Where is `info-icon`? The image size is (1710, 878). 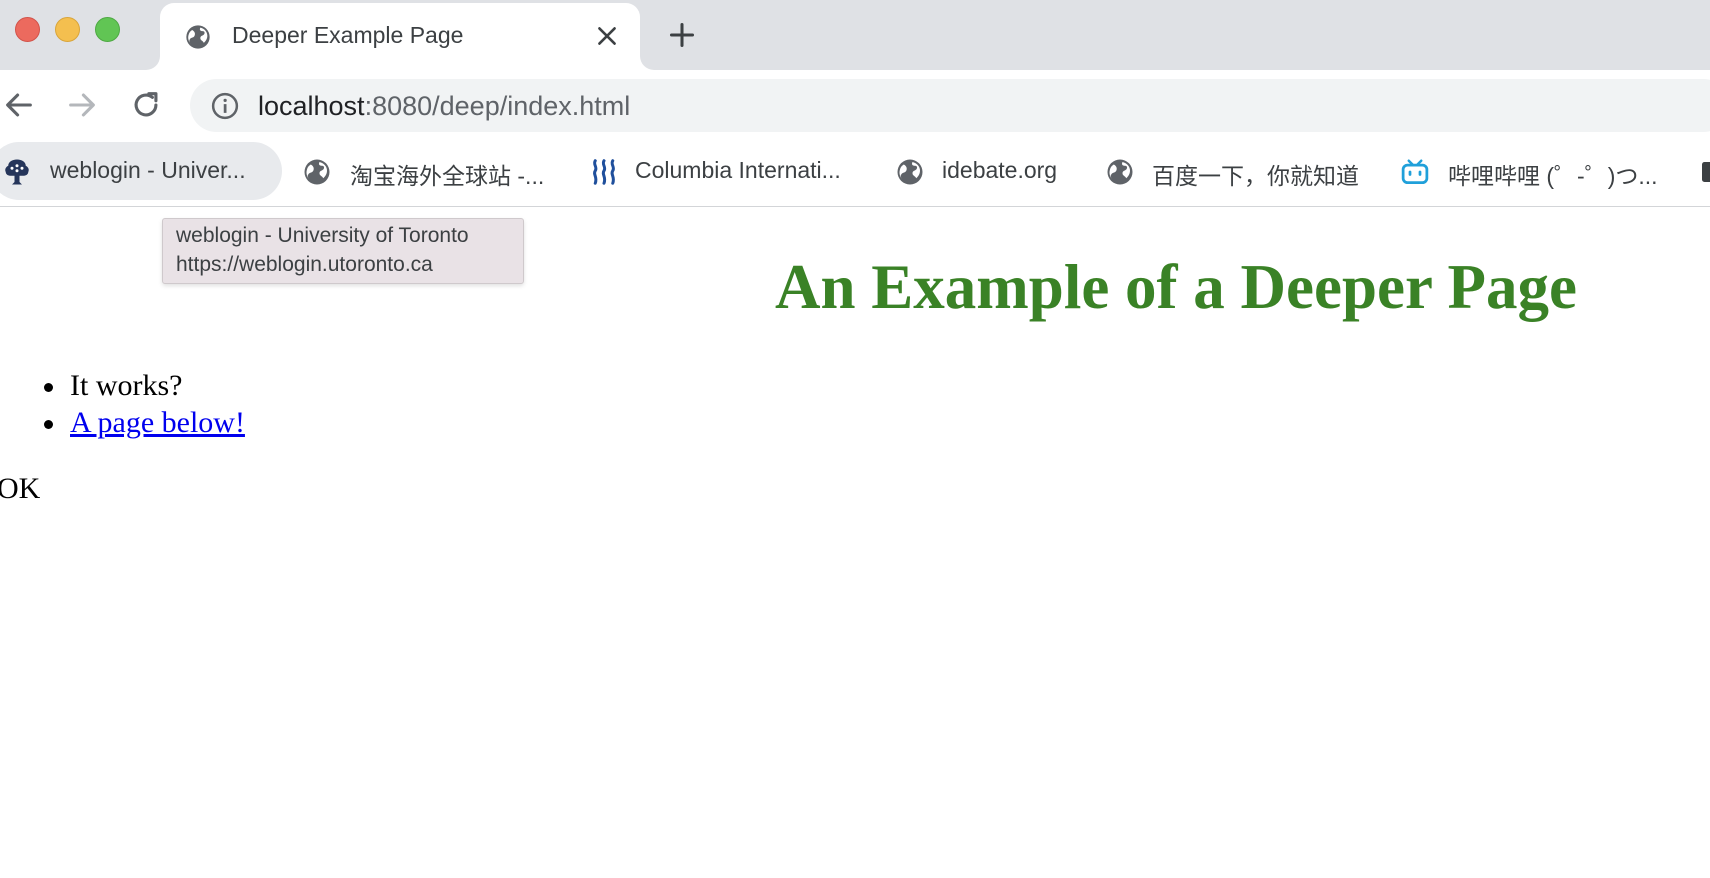
info-icon is located at coordinates (225, 106).